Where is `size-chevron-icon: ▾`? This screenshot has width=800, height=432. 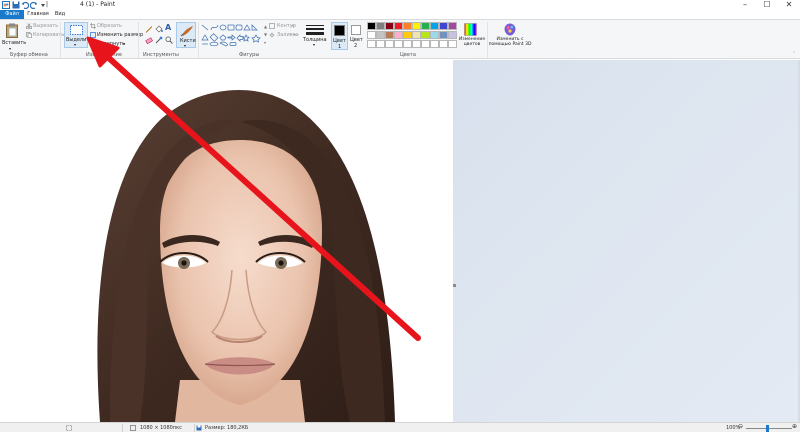 size-chevron-icon: ▾ is located at coordinates (314, 44).